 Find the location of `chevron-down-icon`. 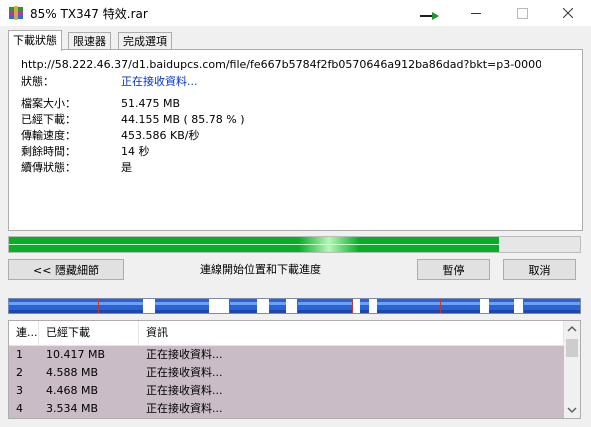

chevron-down-icon is located at coordinates (572, 410).